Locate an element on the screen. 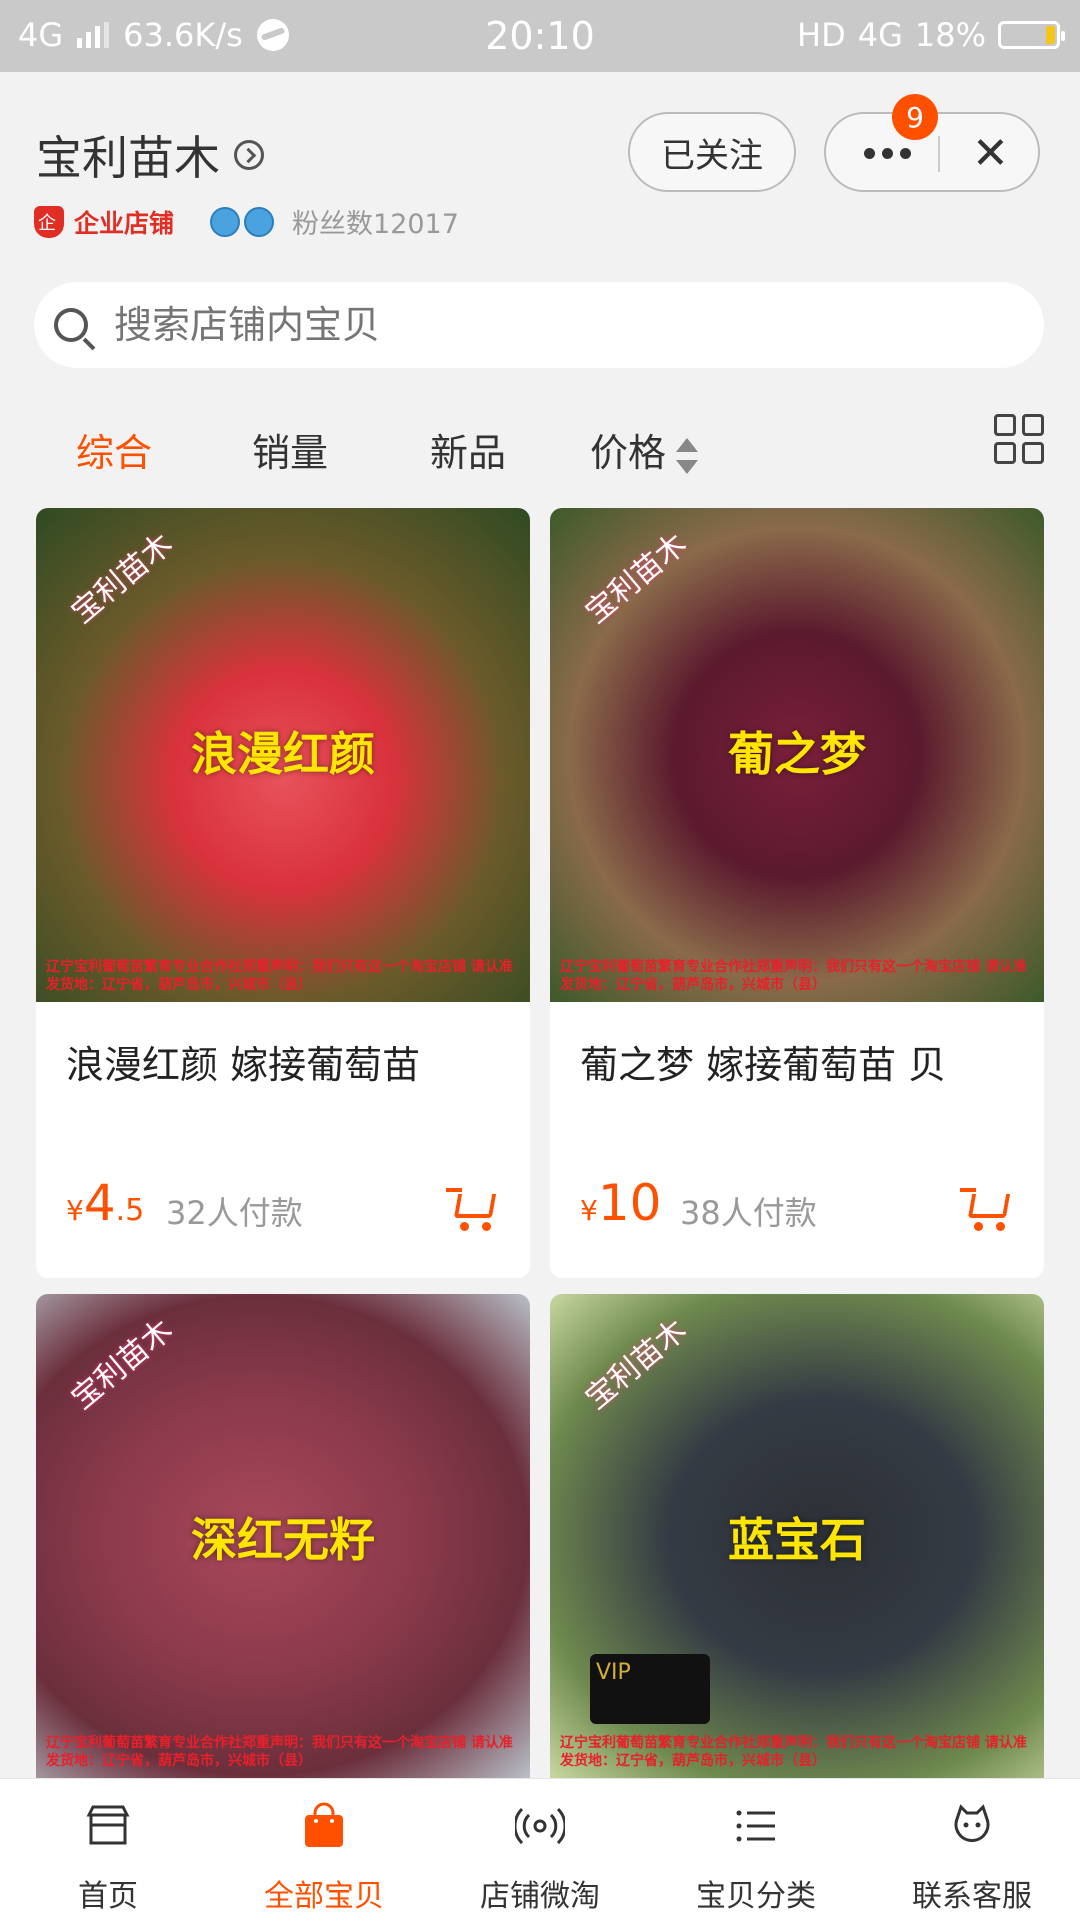 Image resolution: width=1080 pixels, height=1921 pixels. network-type-2: 4G is located at coordinates (880, 35).